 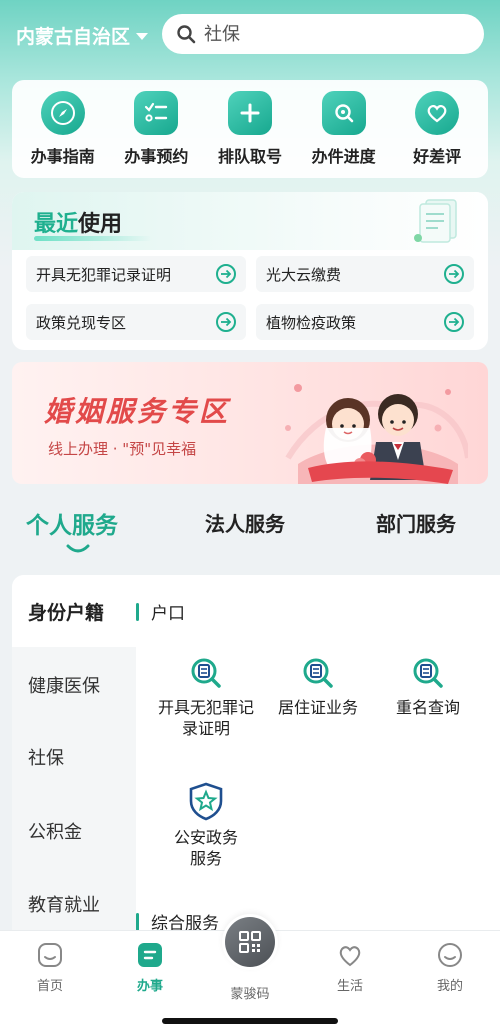 What do you see at coordinates (93, 238) in the screenshot?
I see `title-underline` at bounding box center [93, 238].